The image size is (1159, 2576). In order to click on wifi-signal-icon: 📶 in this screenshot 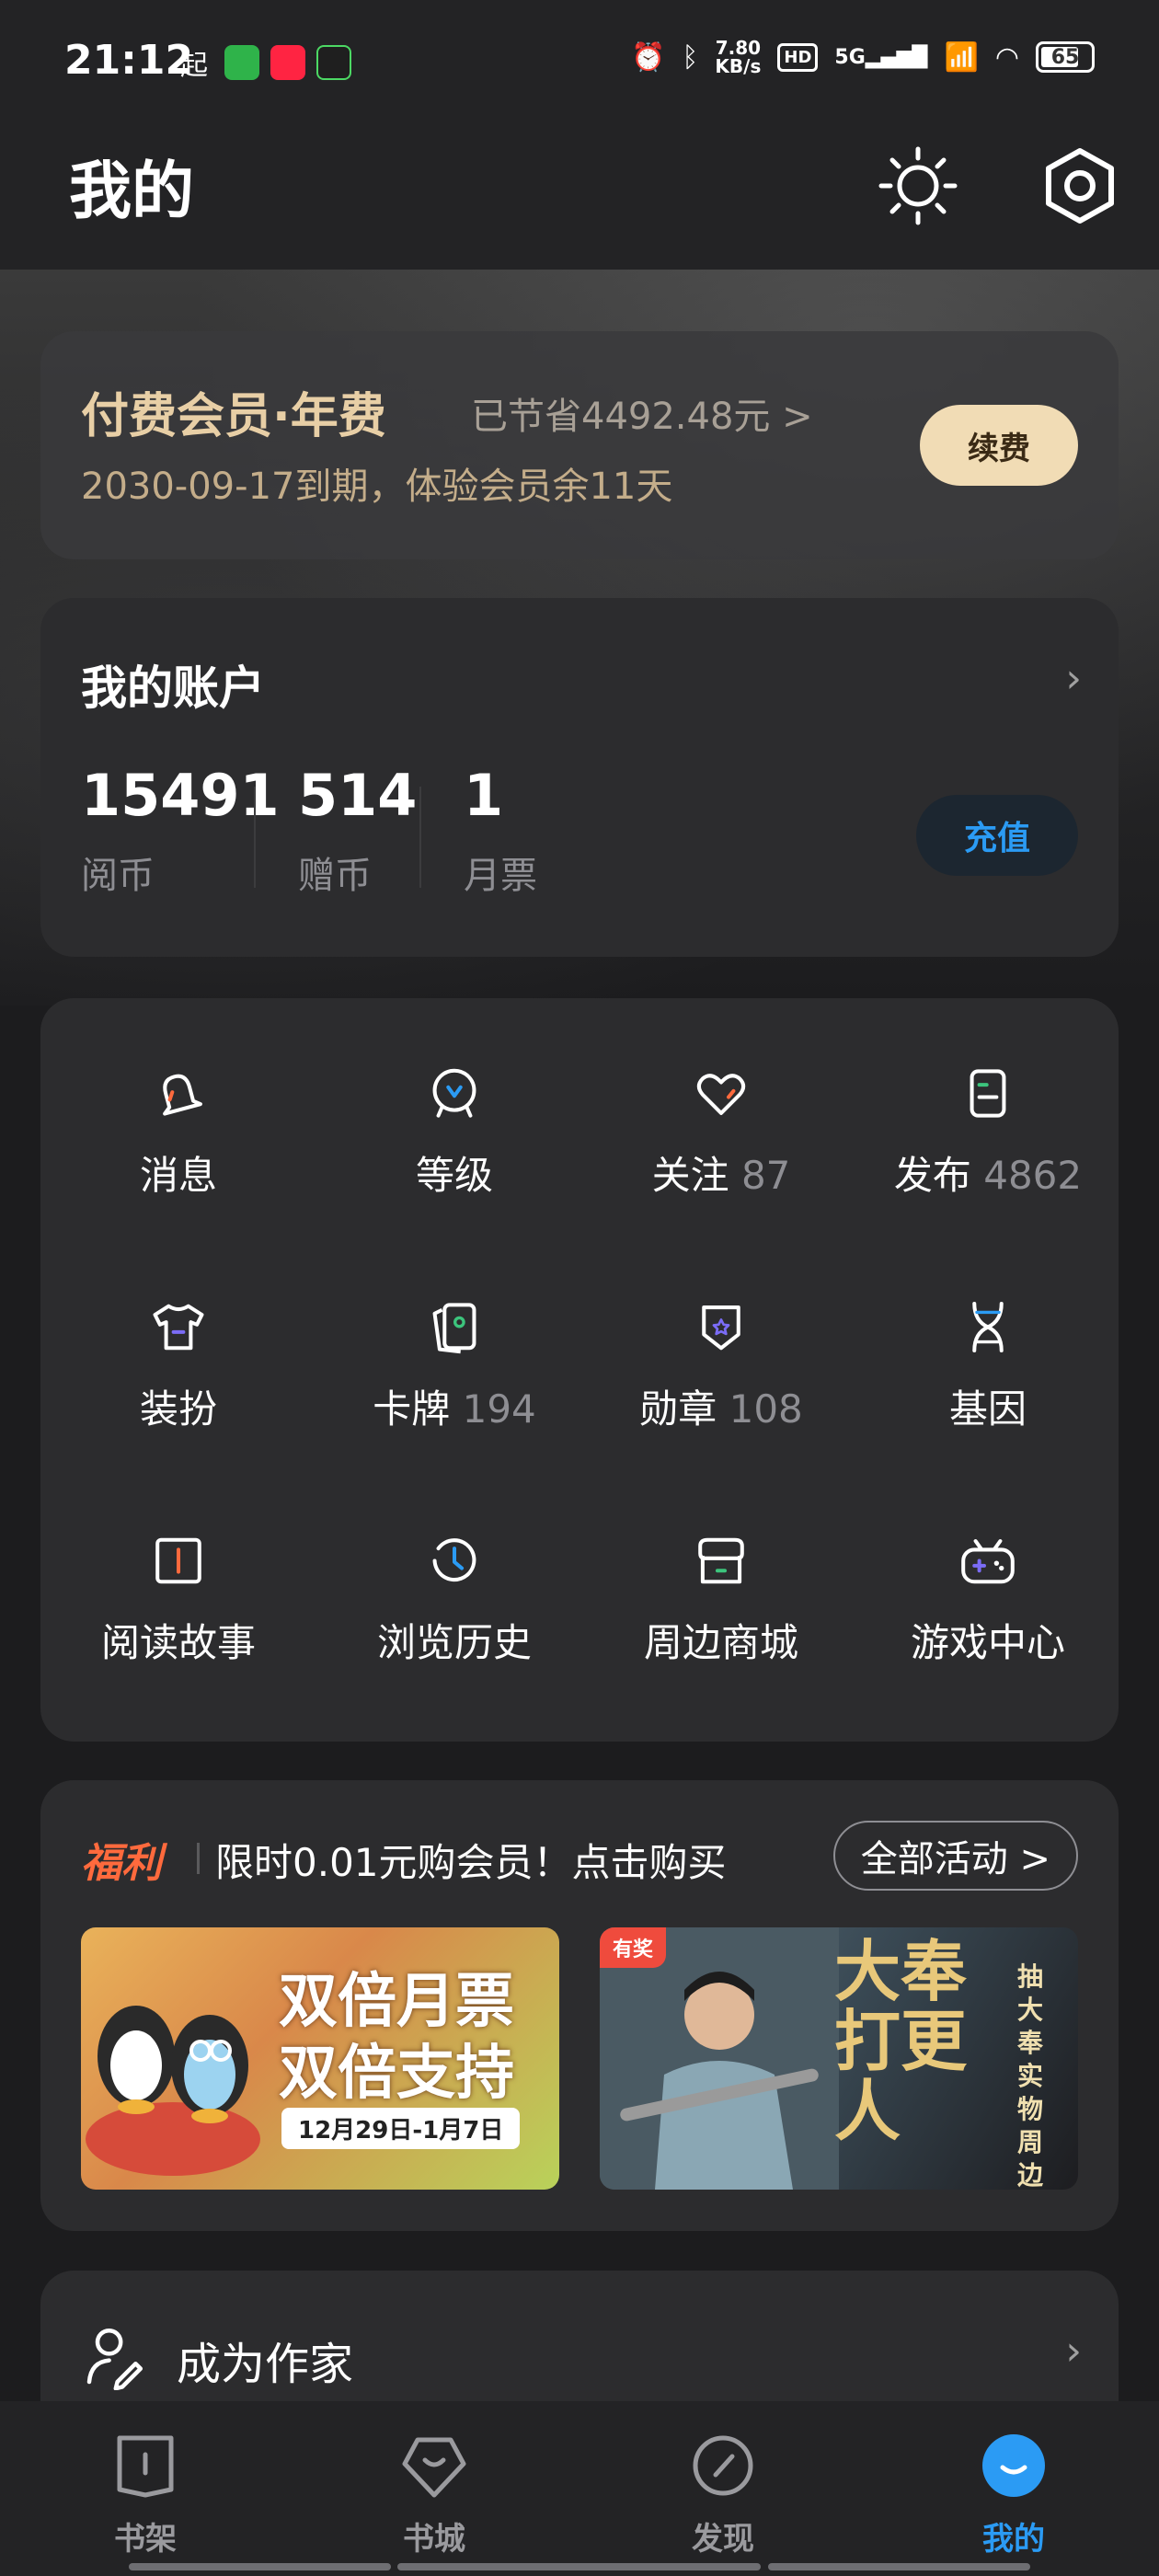, I will do `click(961, 57)`.